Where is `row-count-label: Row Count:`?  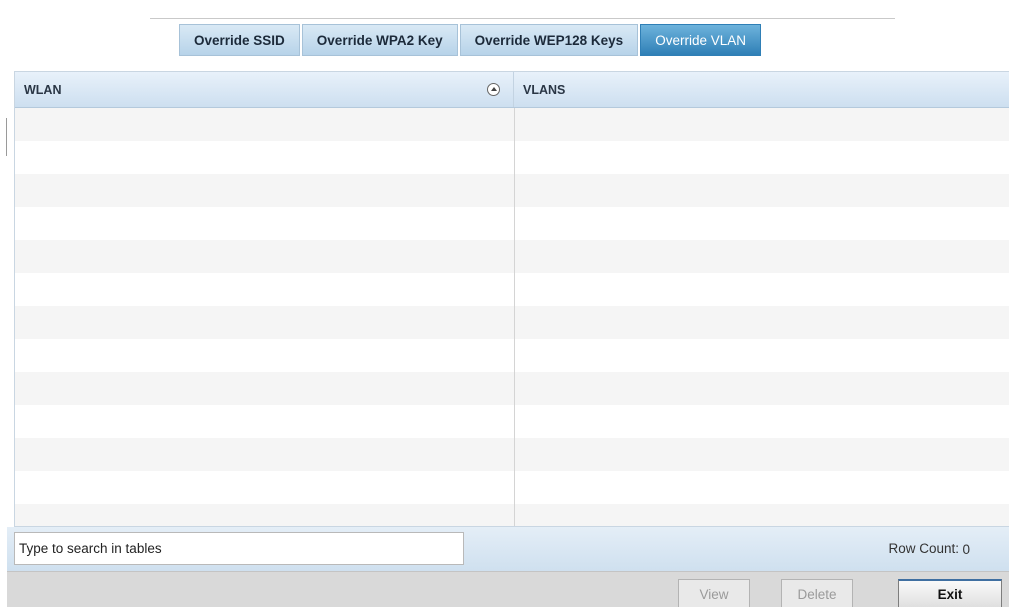 row-count-label: Row Count: is located at coordinates (923, 548).